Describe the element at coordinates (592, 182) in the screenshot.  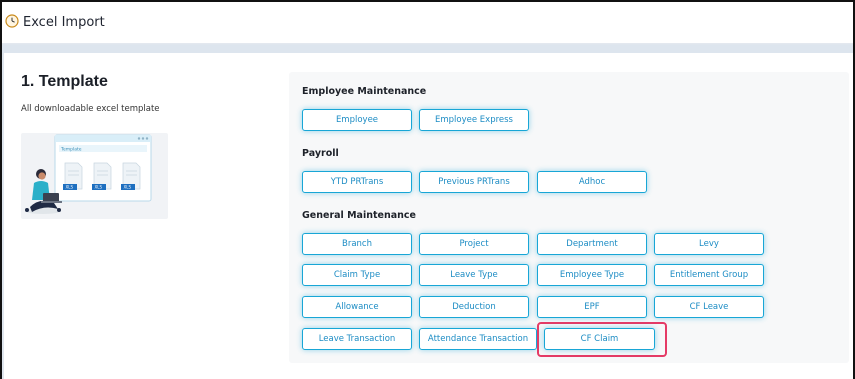
I see `adhoc-button: Adhoc` at that location.